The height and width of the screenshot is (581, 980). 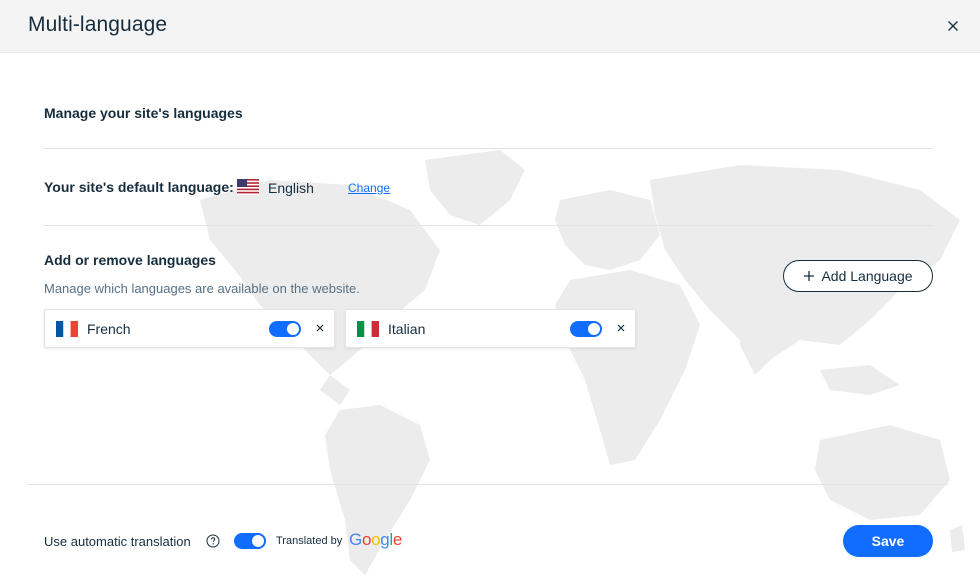 I want to click on change-default-language-link: Change, so click(x=369, y=188).